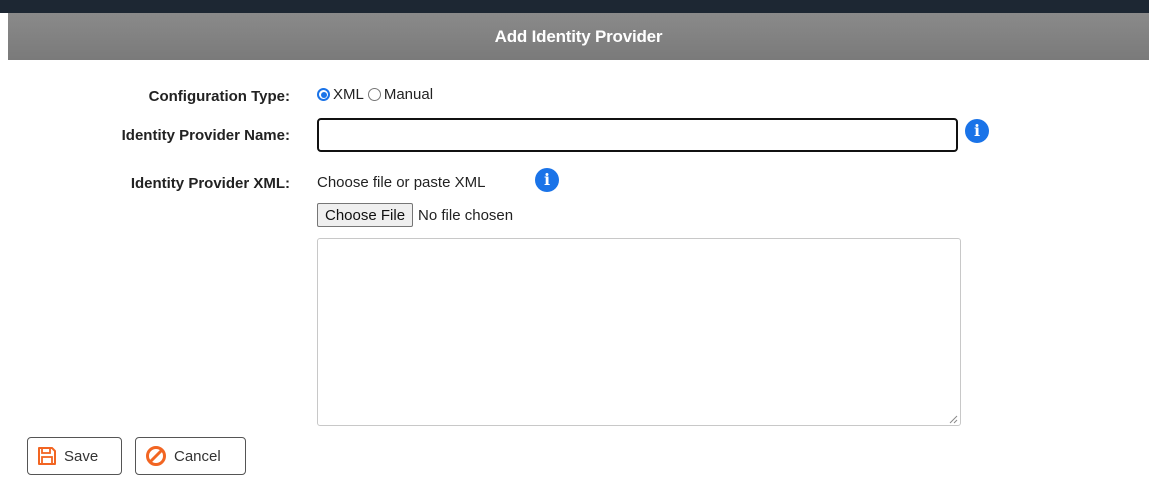 Image resolution: width=1149 pixels, height=483 pixels. Describe the element at coordinates (219, 96) in the screenshot. I see `configuration-type-label: Configuration Type:` at that location.